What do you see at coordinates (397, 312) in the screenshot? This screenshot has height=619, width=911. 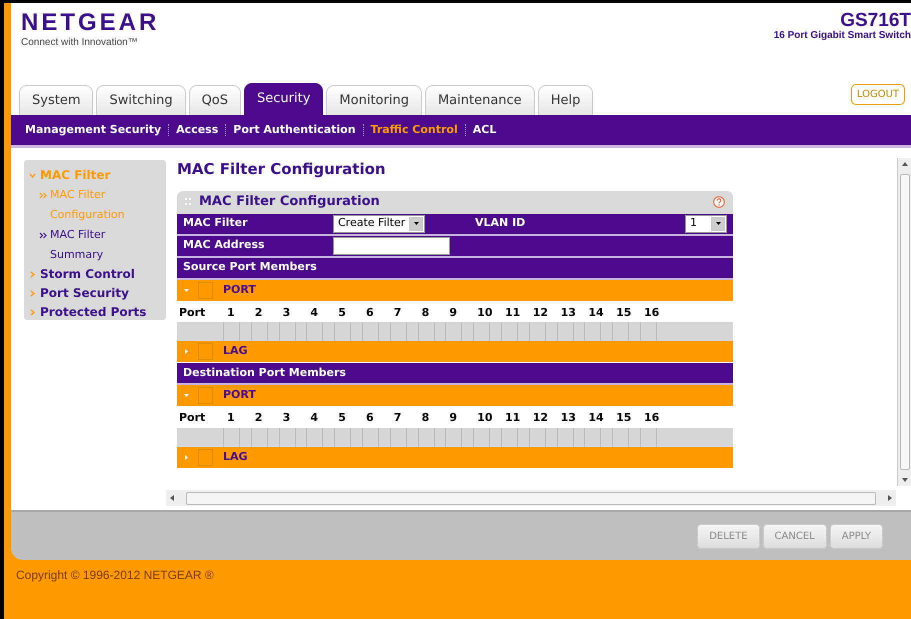 I see `port-number: 7` at bounding box center [397, 312].